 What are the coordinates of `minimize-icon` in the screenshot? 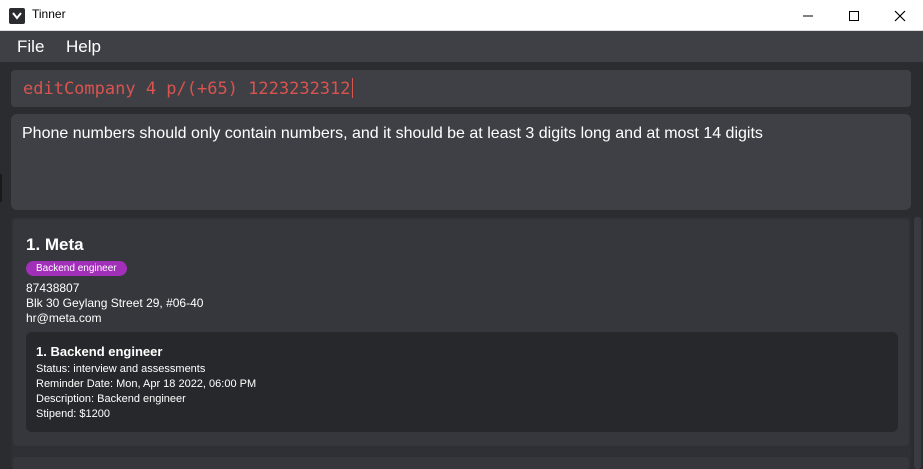 It's located at (808, 16).